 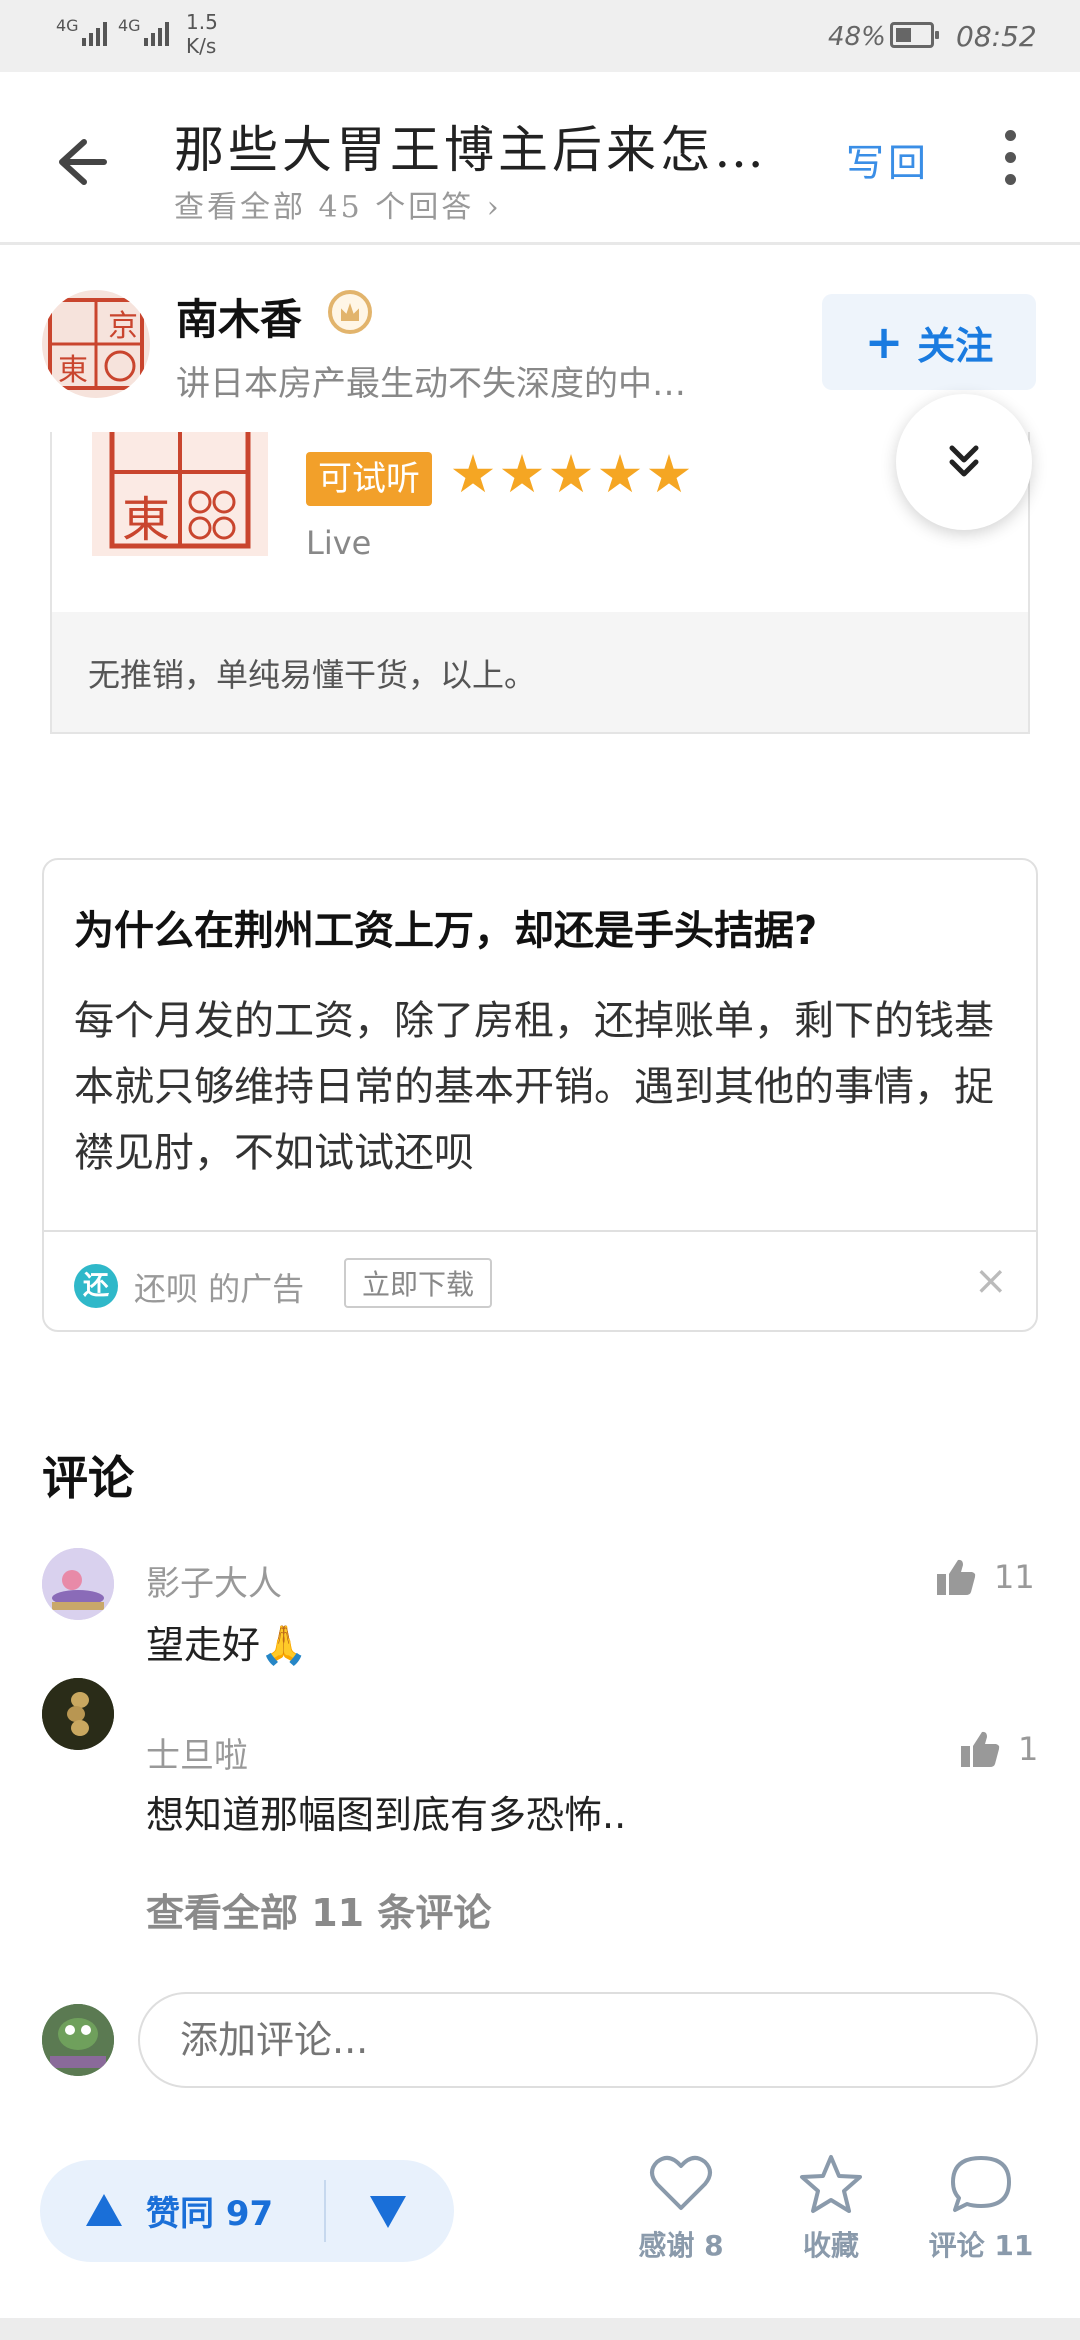 I want to click on download-button: 立即下载, so click(x=418, y=1283).